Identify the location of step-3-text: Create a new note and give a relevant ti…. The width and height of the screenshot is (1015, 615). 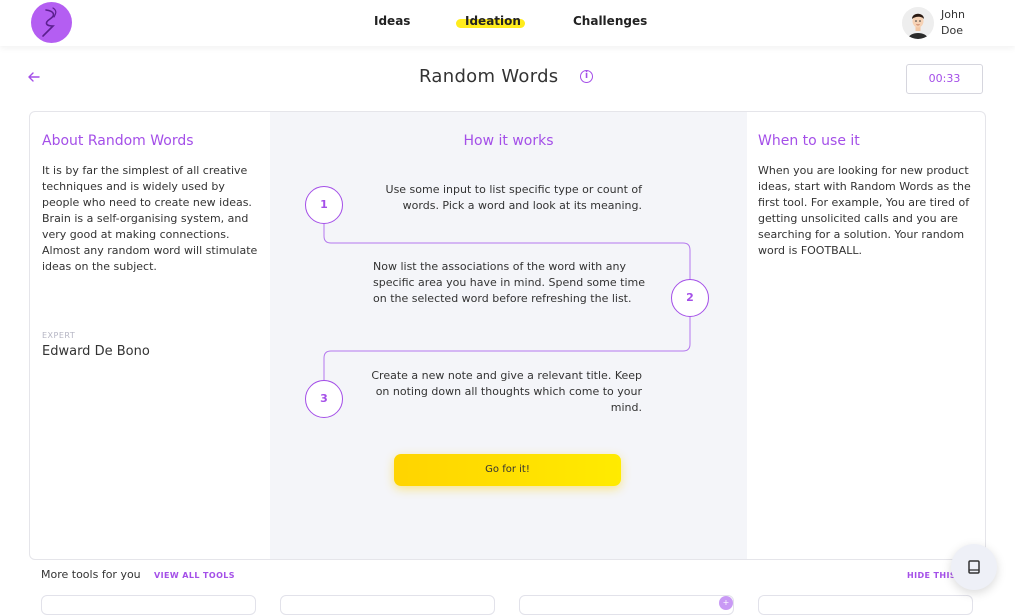
(506, 391).